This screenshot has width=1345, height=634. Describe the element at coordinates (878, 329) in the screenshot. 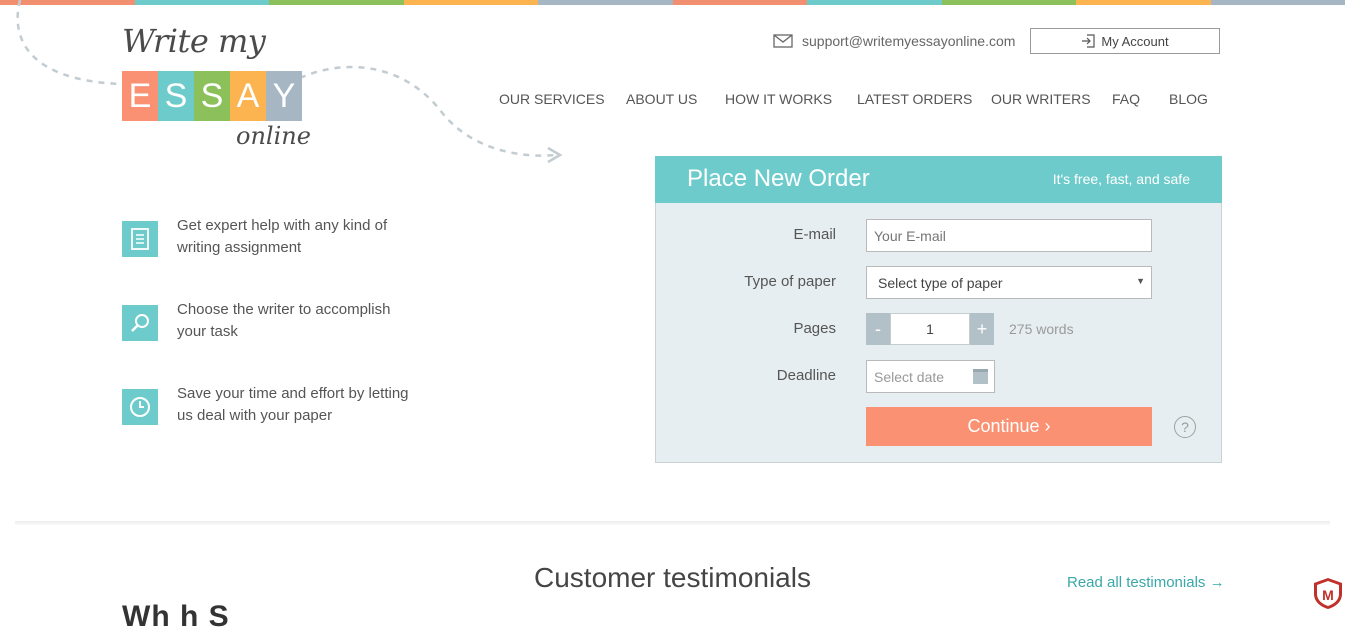

I see `pages-decrement-button: -` at that location.